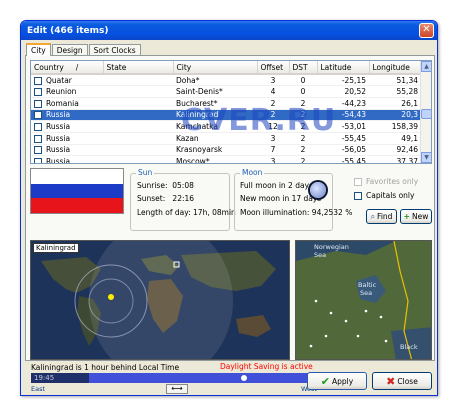 The height and width of the screenshot is (420, 457). What do you see at coordinates (318, 190) in the screenshot?
I see `moon-phase-icon` at bounding box center [318, 190].